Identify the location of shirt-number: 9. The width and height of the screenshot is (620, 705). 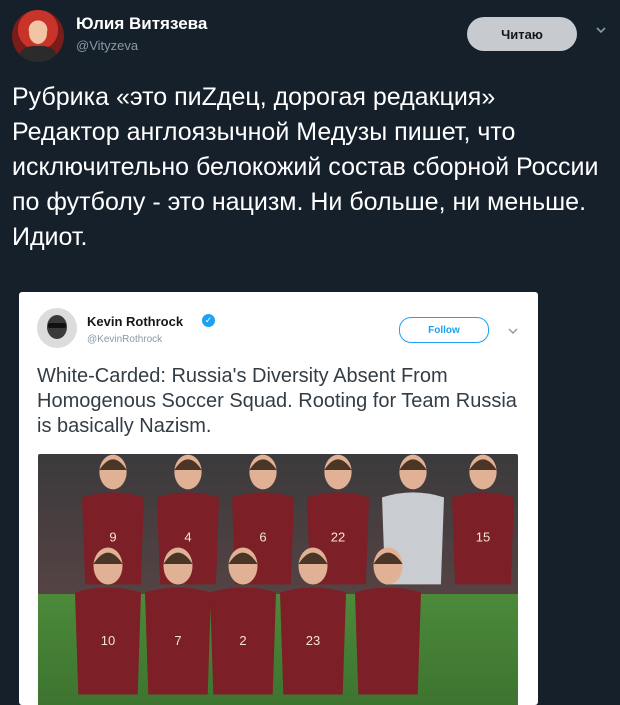
(112, 537).